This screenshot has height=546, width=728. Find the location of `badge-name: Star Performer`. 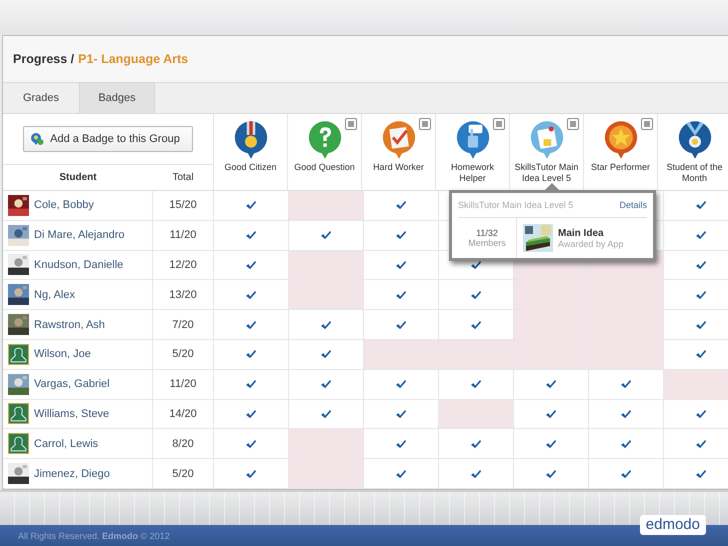

badge-name: Star Performer is located at coordinates (620, 167).